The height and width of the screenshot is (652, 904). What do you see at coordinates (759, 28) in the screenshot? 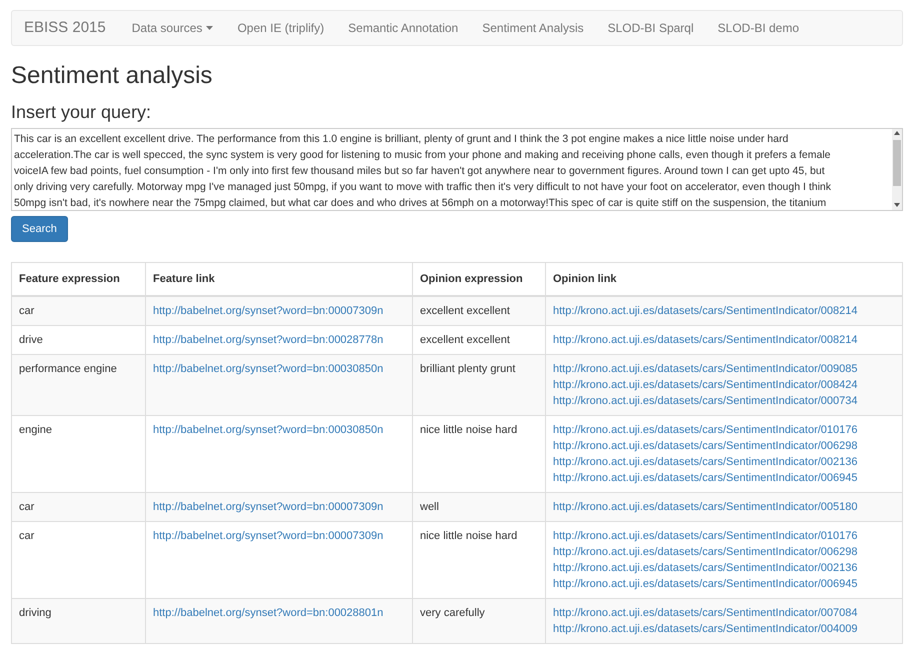
I see `nav-link: SLOD-BI demo` at bounding box center [759, 28].